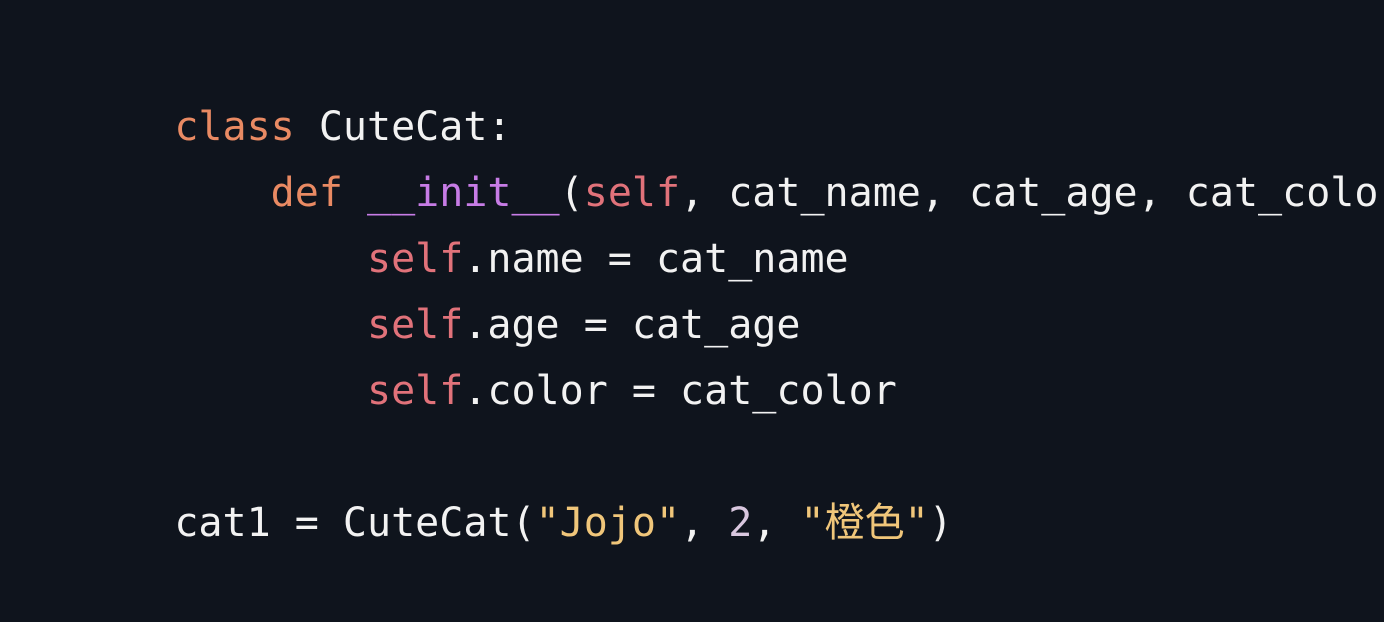  Describe the element at coordinates (740, 523) in the screenshot. I see `number-two: 2` at that location.